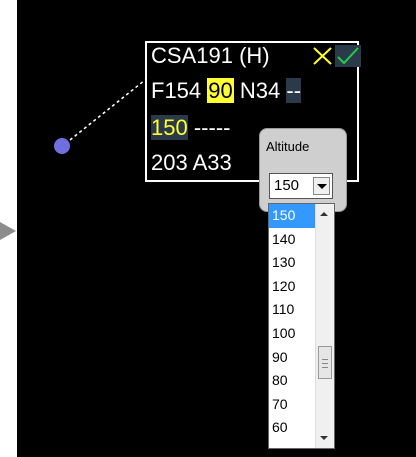 The width and height of the screenshot is (416, 457). What do you see at coordinates (292, 287) in the screenshot?
I see `altitude-option: 120` at bounding box center [292, 287].